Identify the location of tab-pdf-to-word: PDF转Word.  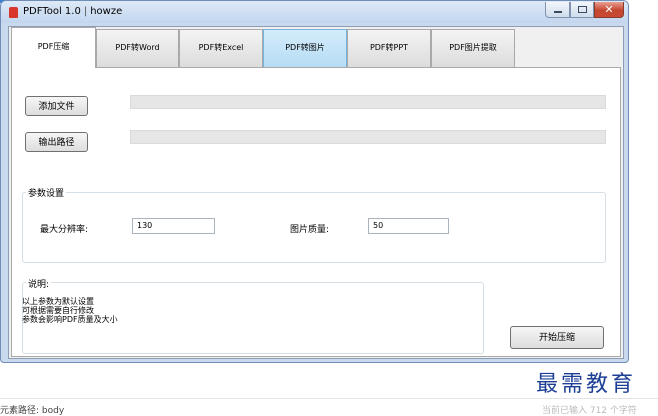
(137, 48).